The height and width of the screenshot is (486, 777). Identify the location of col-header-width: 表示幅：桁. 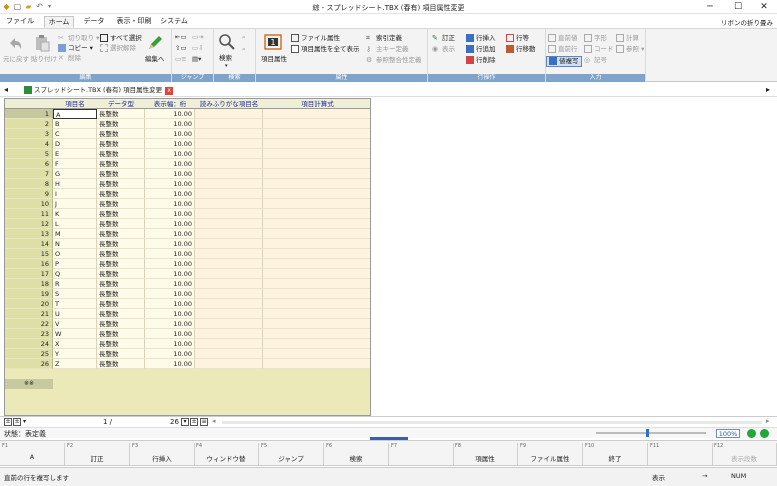
(170, 104).